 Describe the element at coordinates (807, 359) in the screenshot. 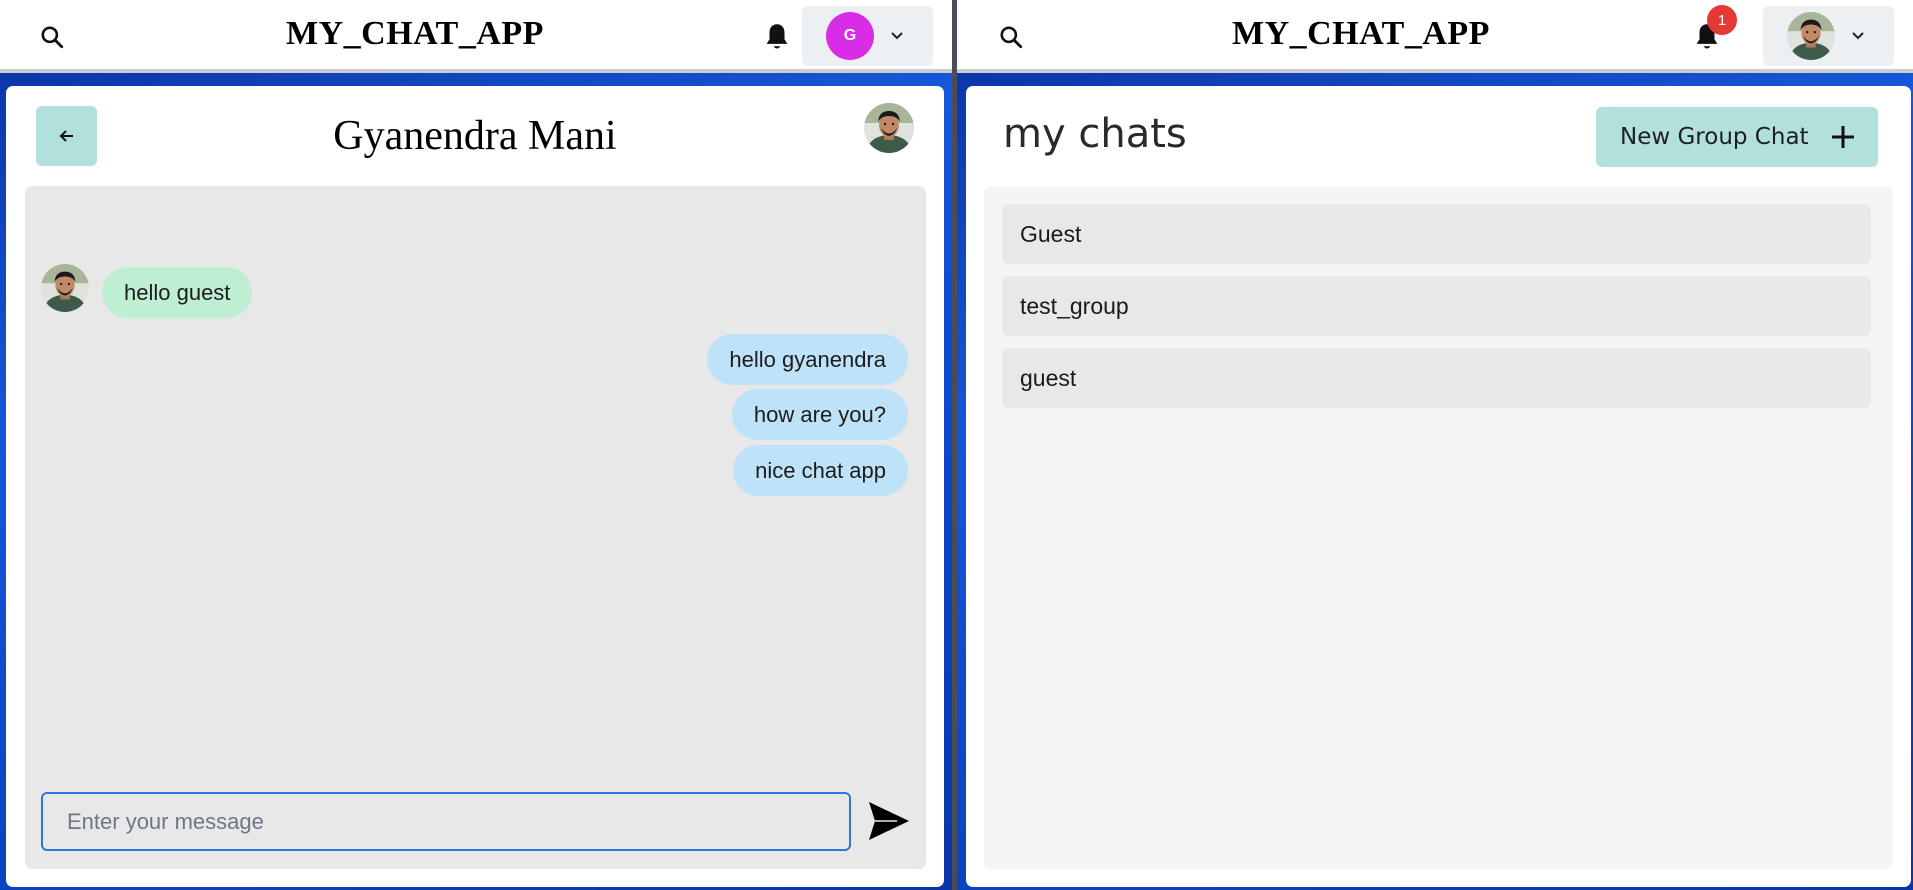

I see `message-bubble-outgoing: hello gyanendra` at that location.